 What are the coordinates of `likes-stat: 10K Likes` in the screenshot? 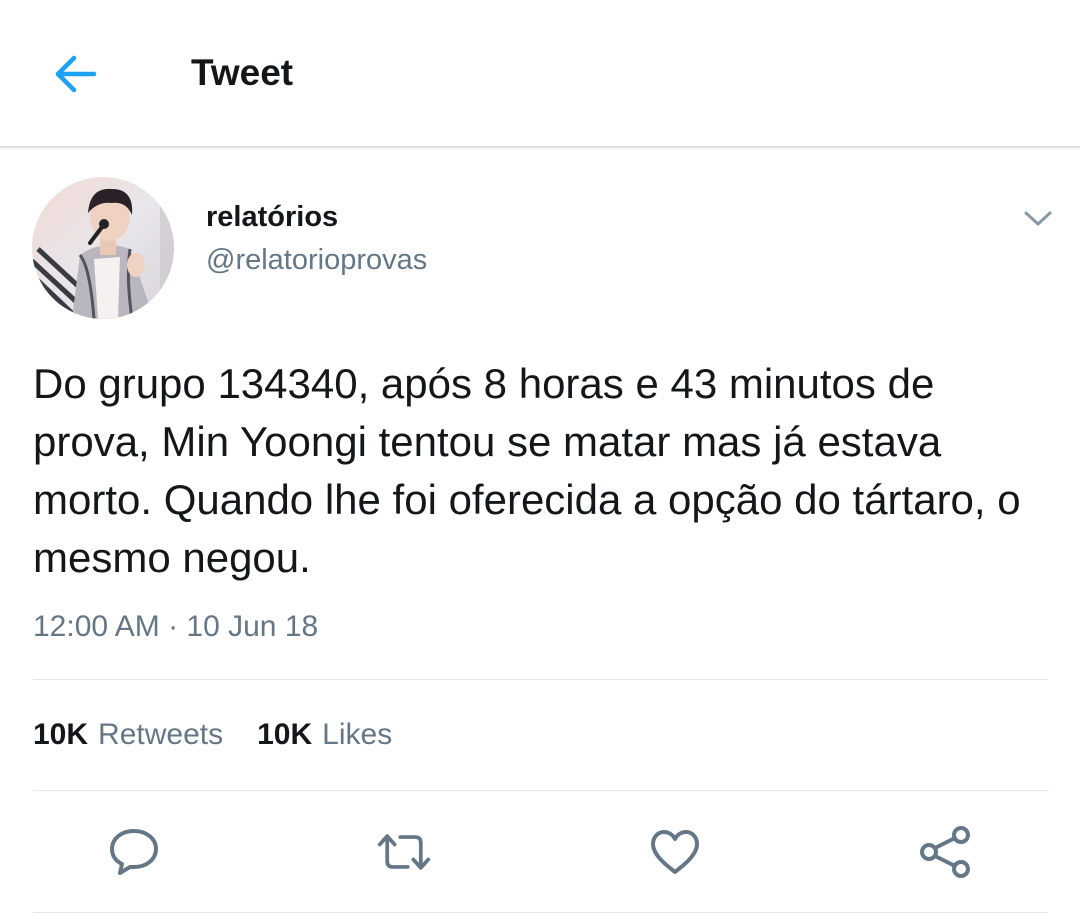 It's located at (324, 735).